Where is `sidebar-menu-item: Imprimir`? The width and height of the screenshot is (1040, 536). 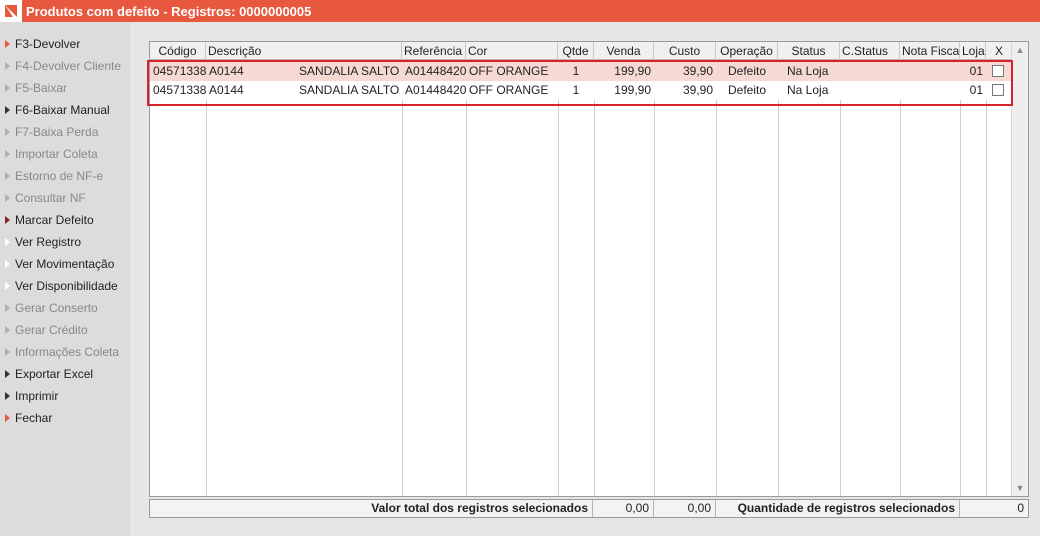
sidebar-menu-item: Imprimir is located at coordinates (65, 396).